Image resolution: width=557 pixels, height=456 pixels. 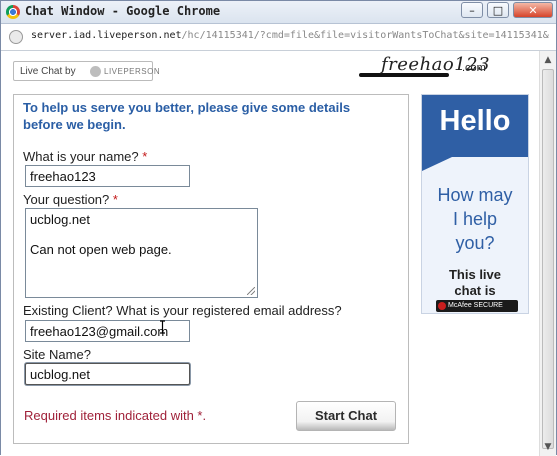 What do you see at coordinates (346, 416) in the screenshot?
I see `start-chat-button: Start Chat` at bounding box center [346, 416].